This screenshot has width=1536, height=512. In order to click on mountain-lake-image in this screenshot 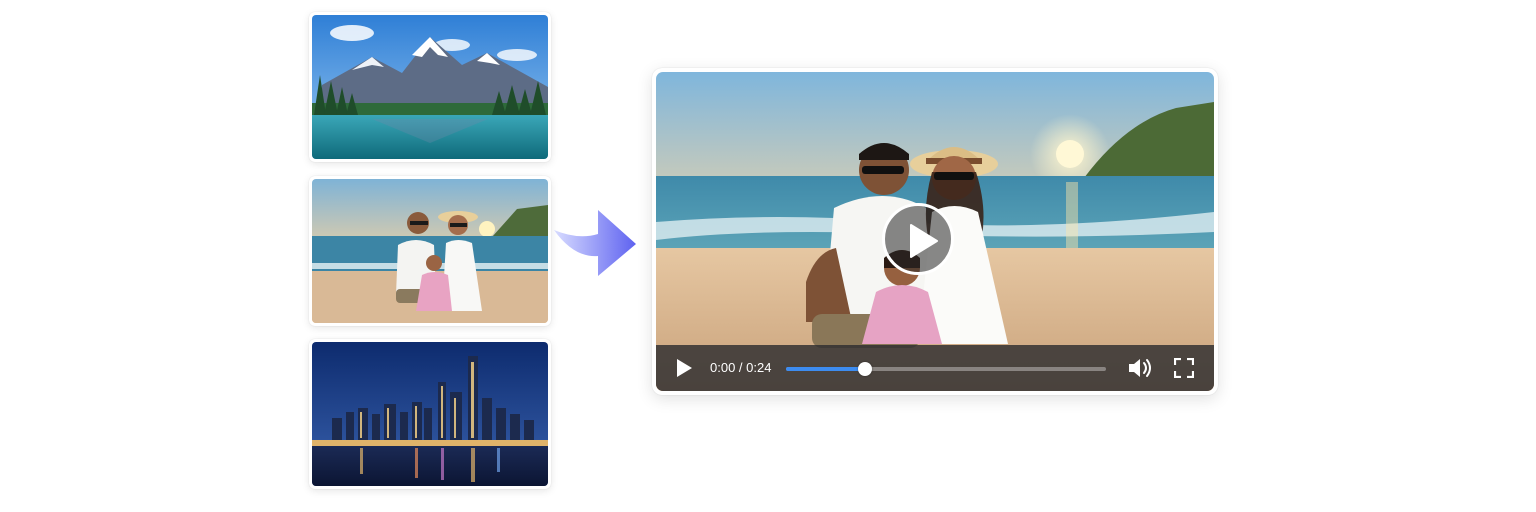, I will do `click(430, 87)`.